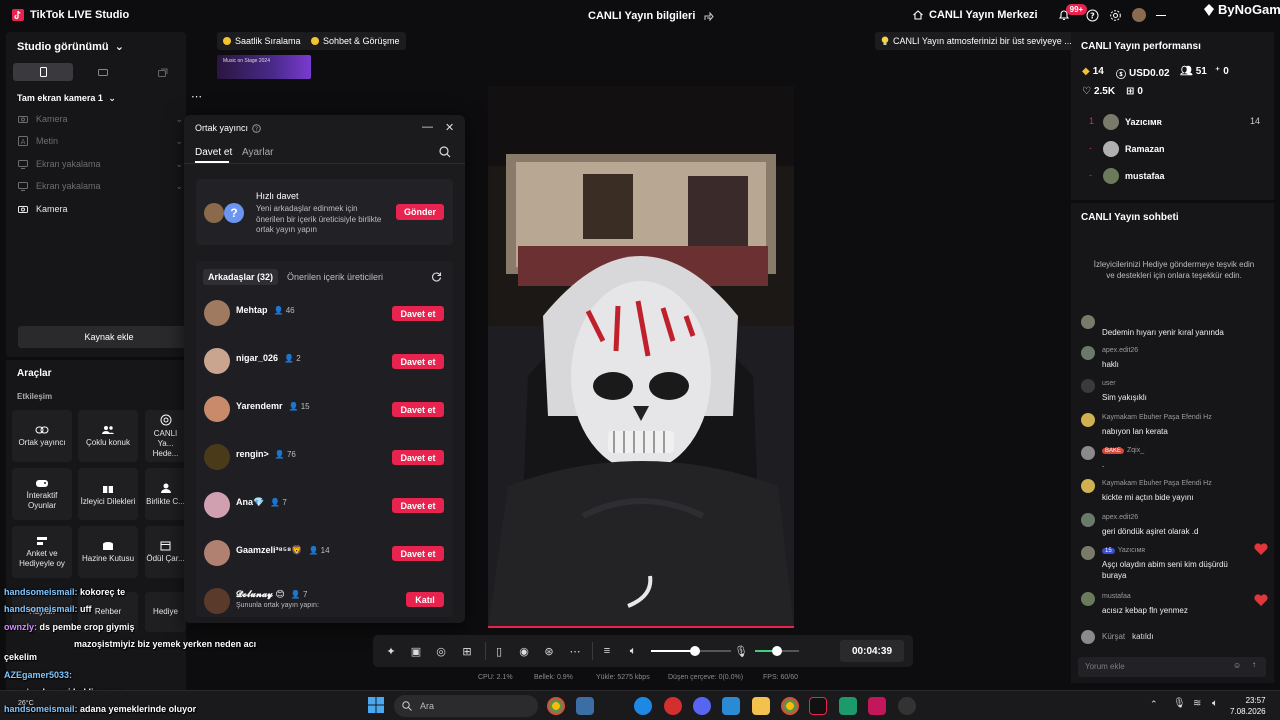 This screenshot has width=1280, height=720. What do you see at coordinates (549, 651) in the screenshot?
I see `camera-switch-icon: ⊛` at bounding box center [549, 651].